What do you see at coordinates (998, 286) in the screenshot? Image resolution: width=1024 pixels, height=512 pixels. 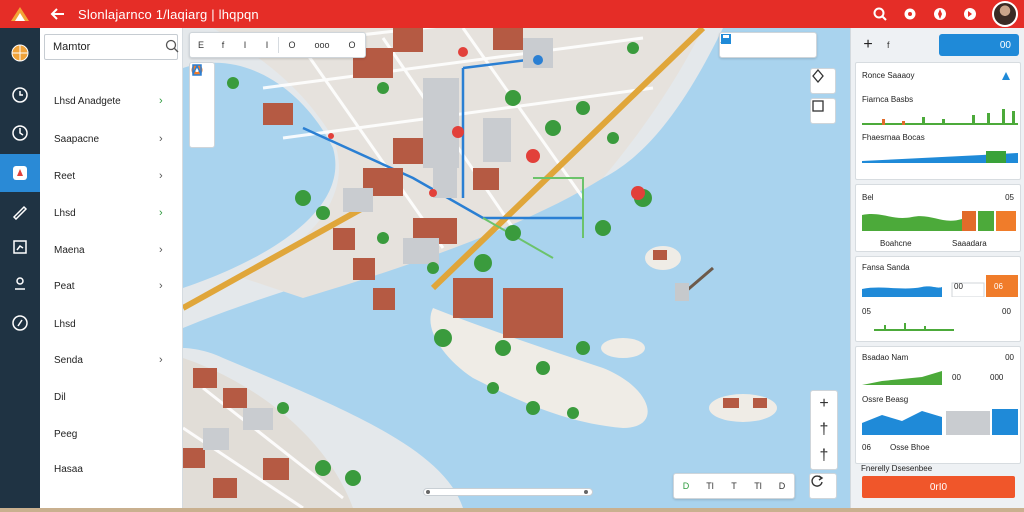 I see `card-highlight-value: 06` at bounding box center [998, 286].